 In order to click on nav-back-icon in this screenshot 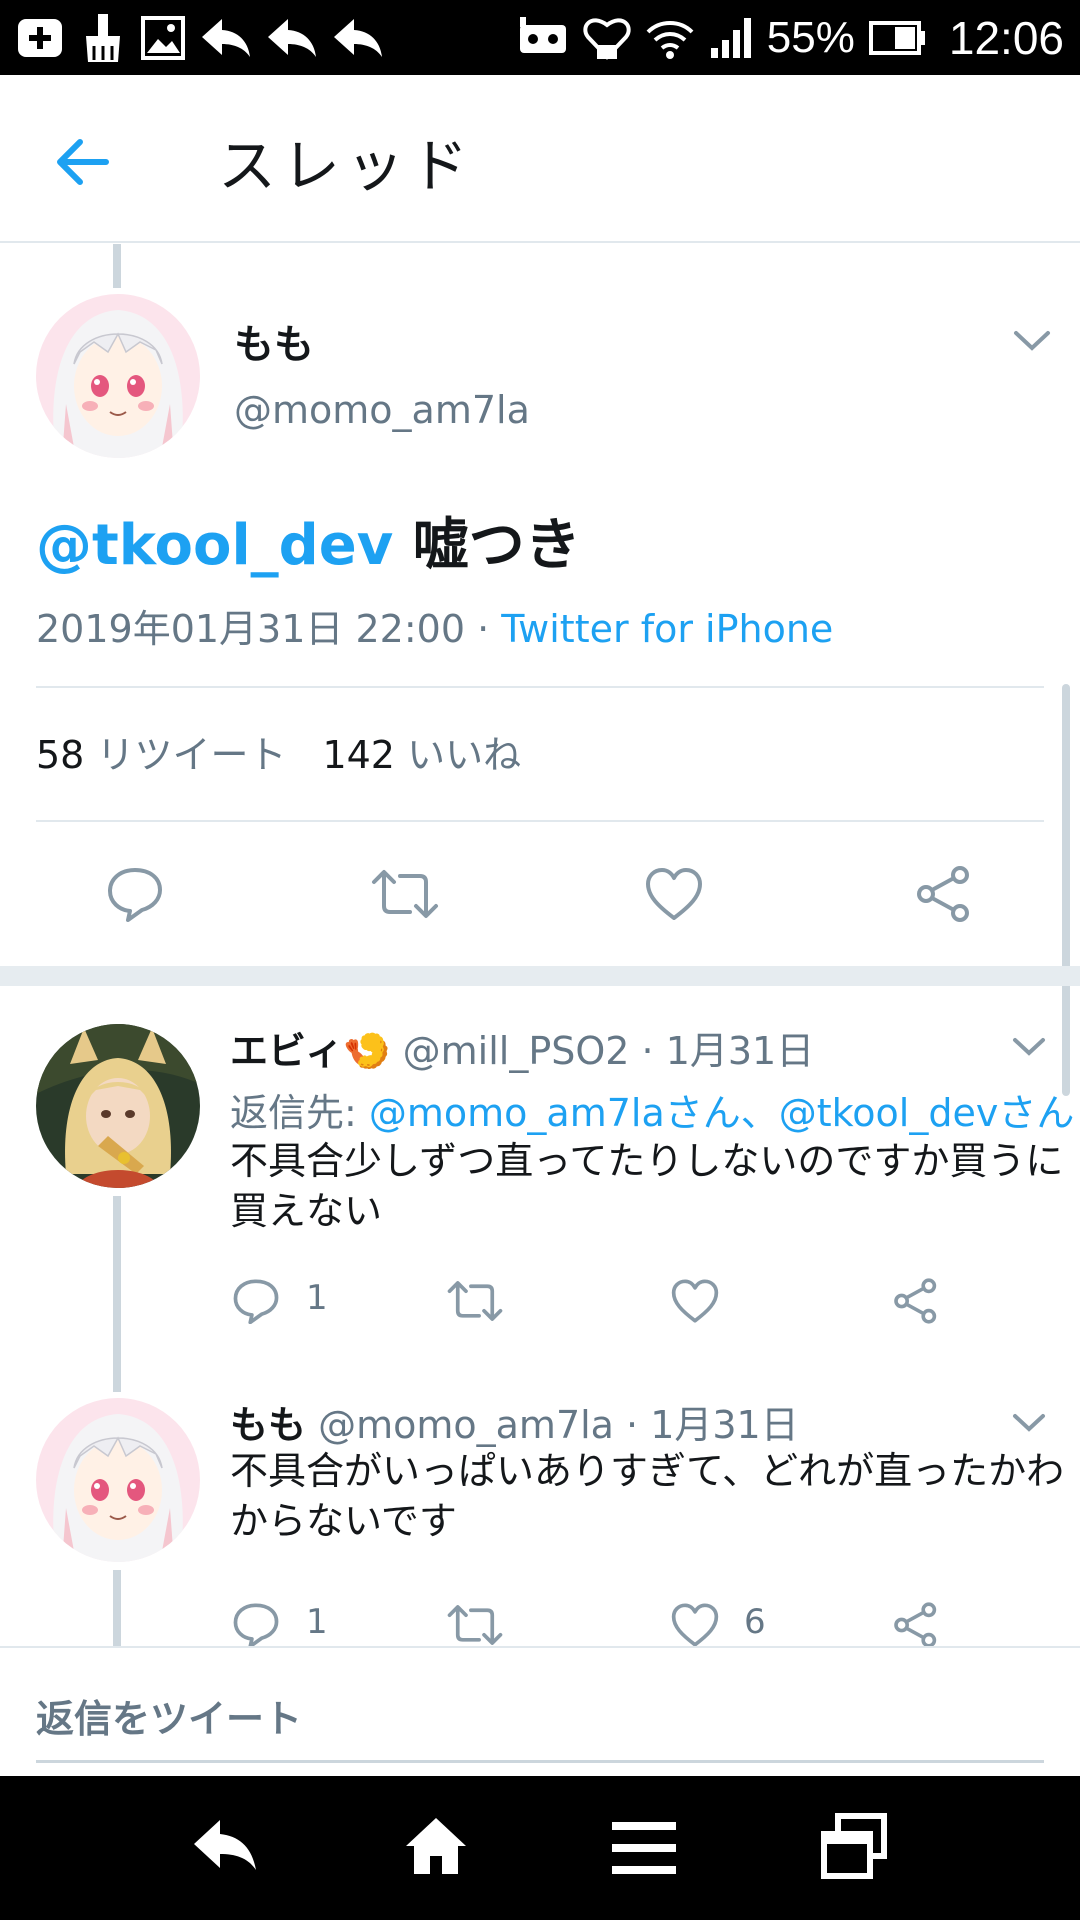, I will do `click(225, 1846)`.